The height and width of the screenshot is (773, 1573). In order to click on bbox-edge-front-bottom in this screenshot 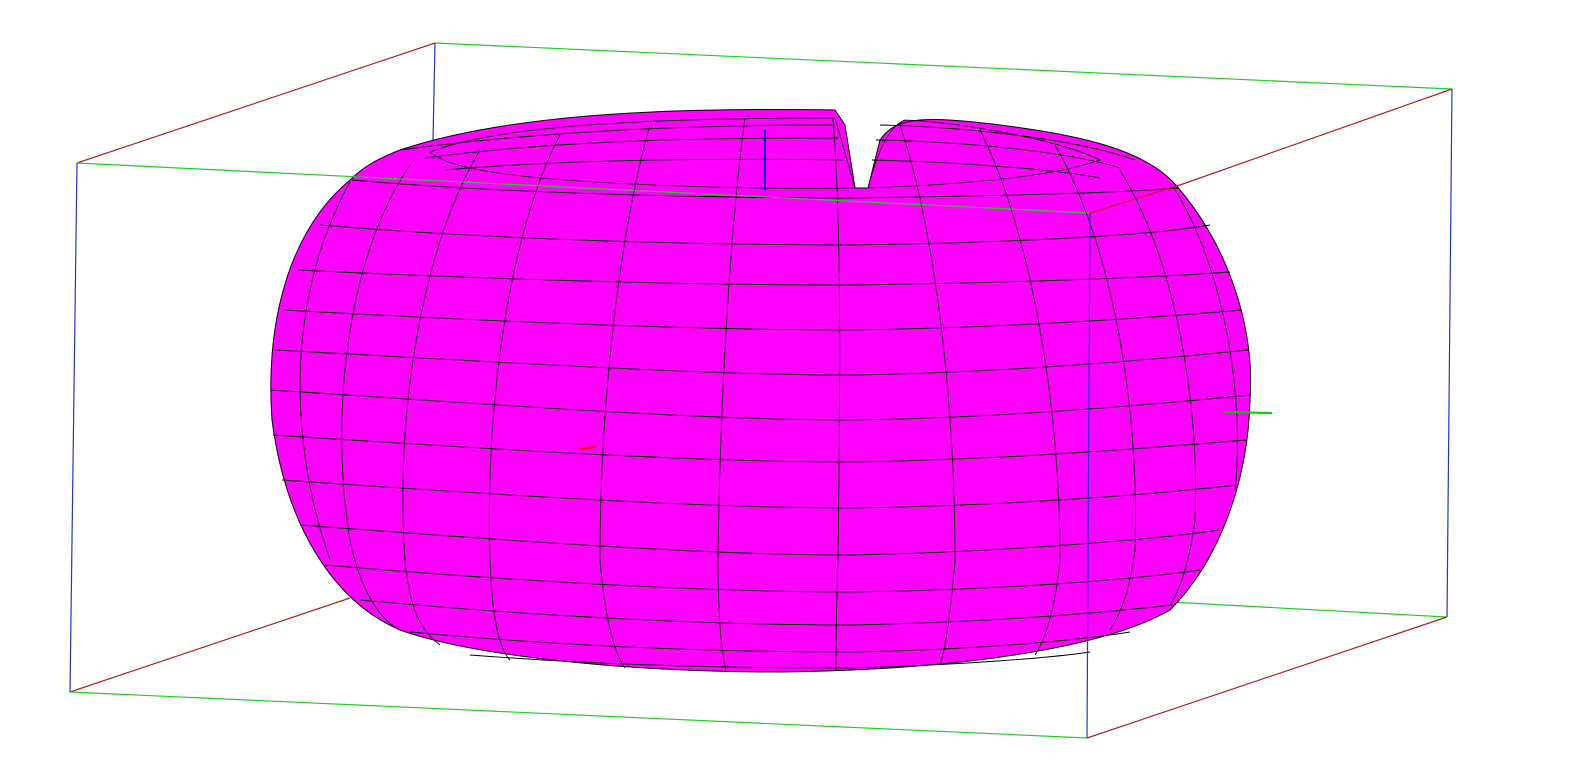, I will do `click(578, 715)`.